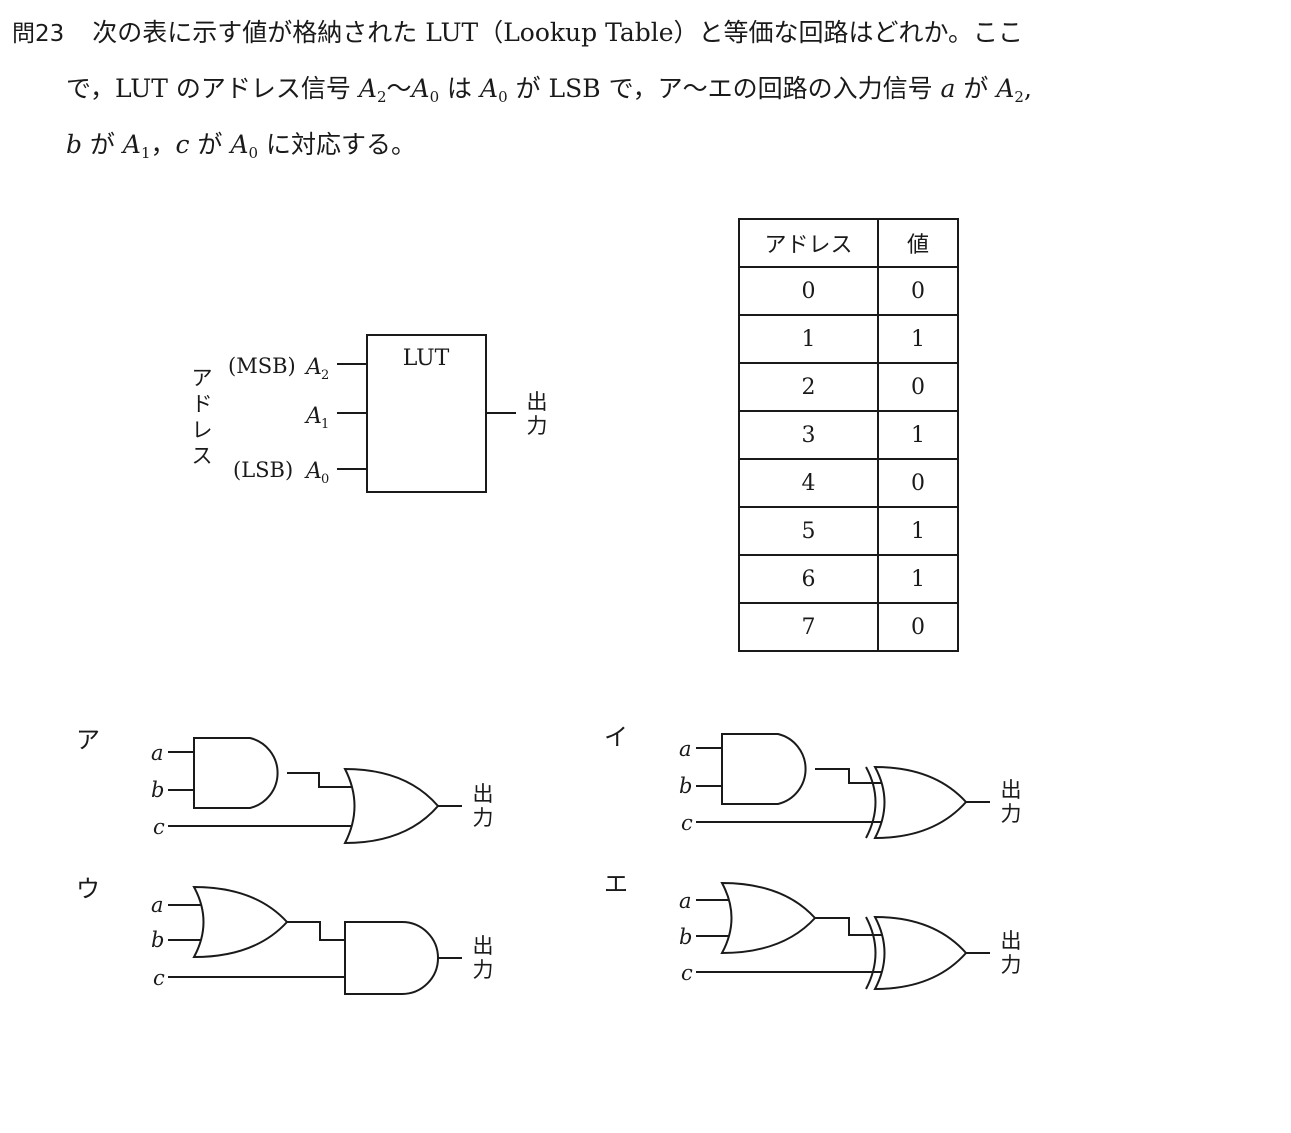  I want to click on header-address: アドレス, so click(808, 243).